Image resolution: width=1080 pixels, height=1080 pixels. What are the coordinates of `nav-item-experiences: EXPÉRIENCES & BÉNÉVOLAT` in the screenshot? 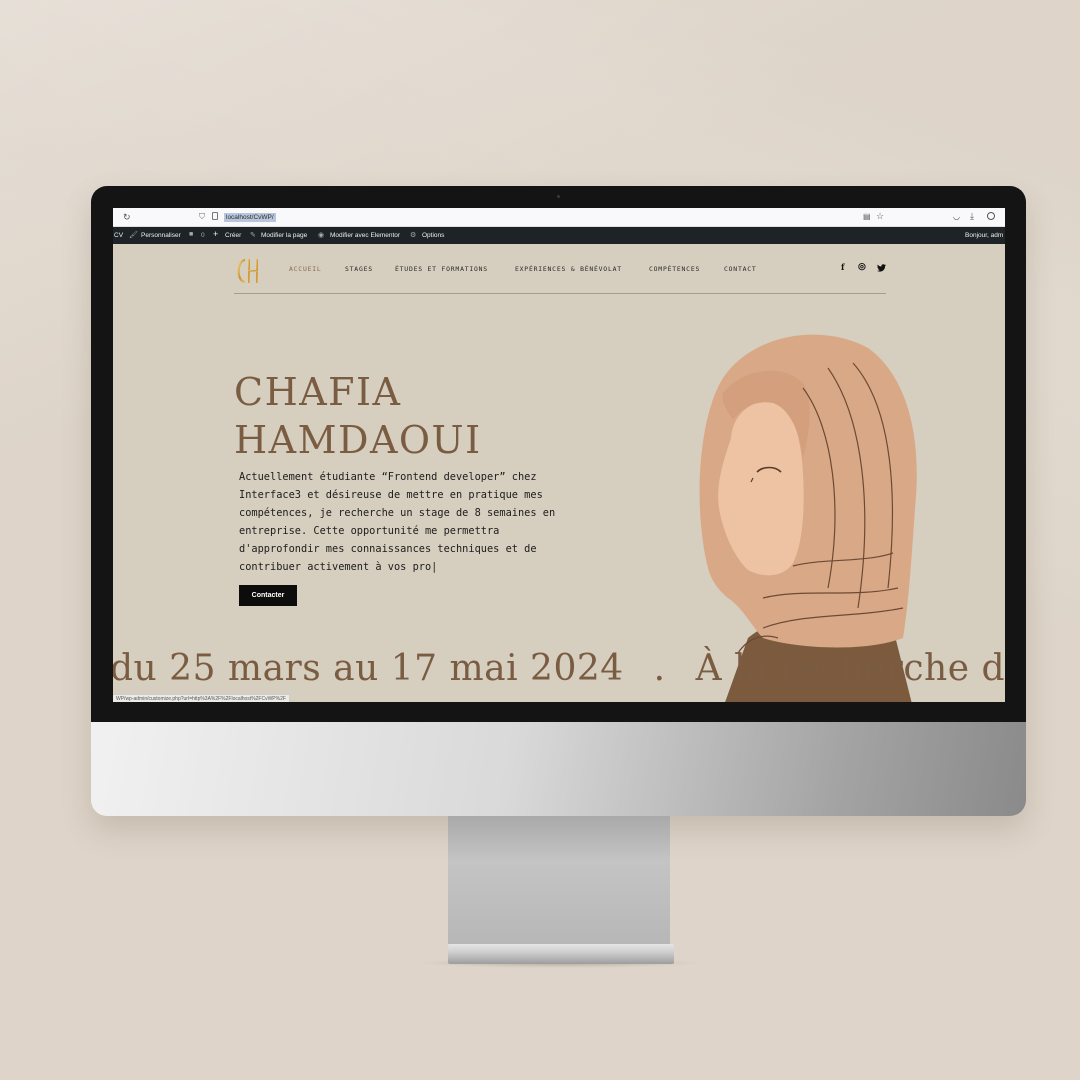 It's located at (568, 269).